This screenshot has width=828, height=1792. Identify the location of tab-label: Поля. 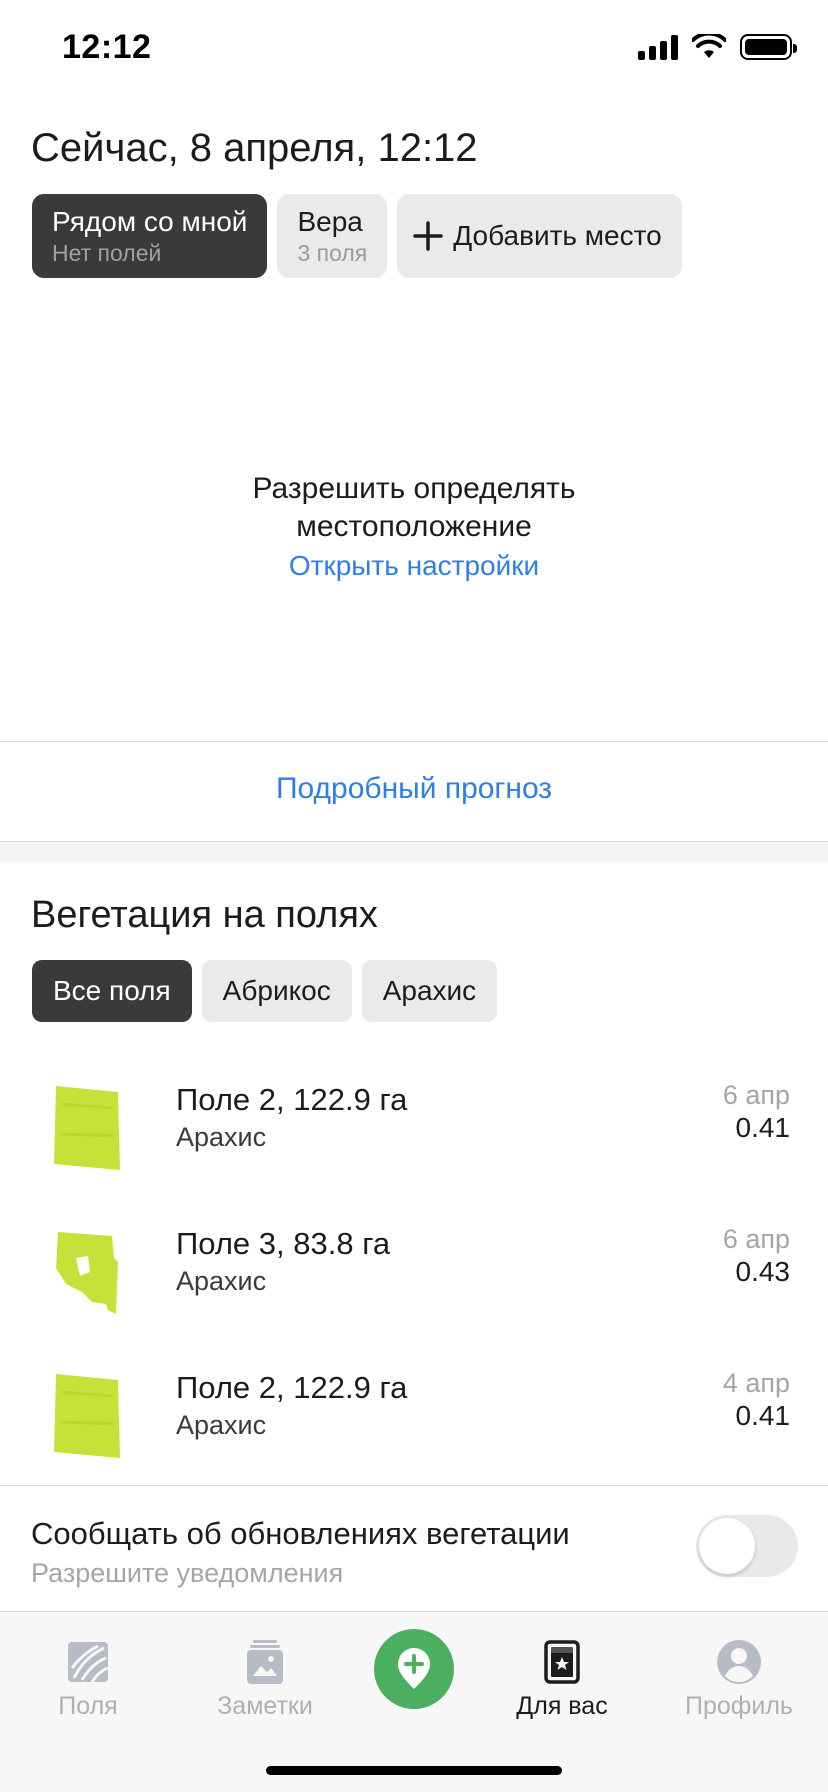
(88, 1706).